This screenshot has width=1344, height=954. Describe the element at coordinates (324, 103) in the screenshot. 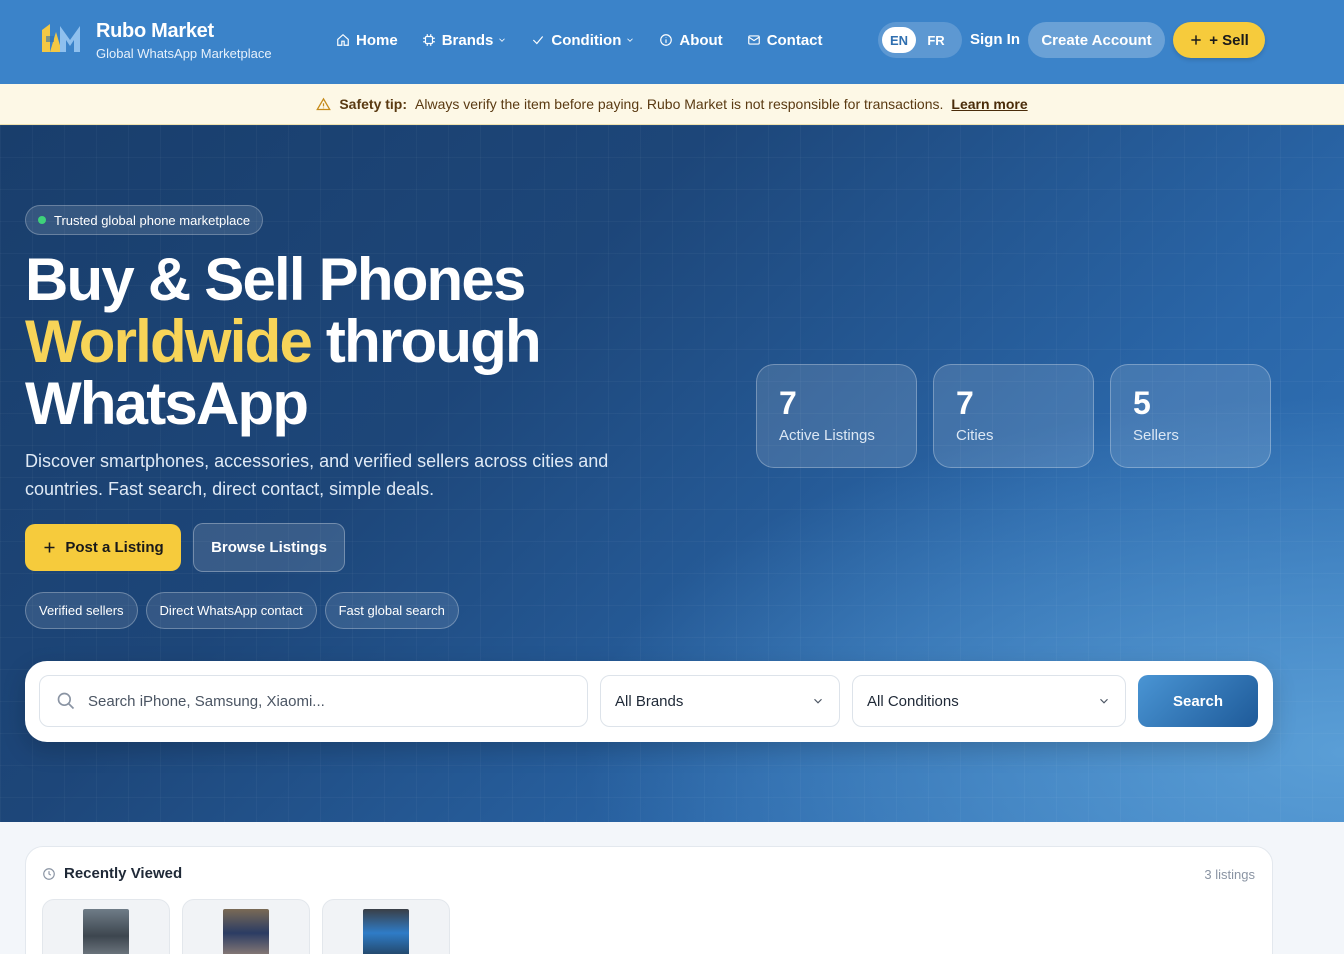

I see `warning-icon` at that location.